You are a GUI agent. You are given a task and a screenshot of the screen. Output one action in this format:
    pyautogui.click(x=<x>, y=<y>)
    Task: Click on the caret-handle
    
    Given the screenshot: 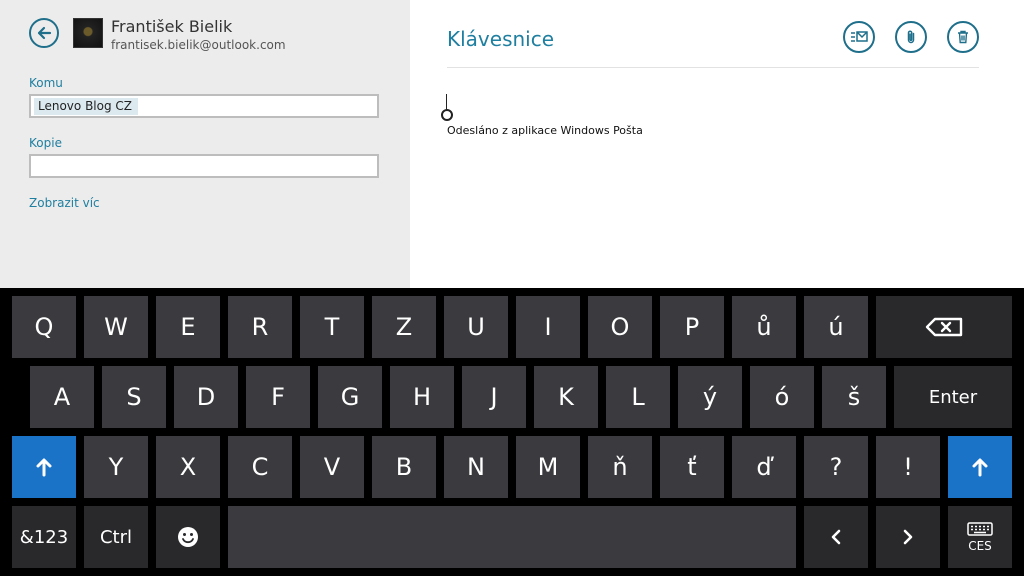 What is the action you would take?
    pyautogui.click(x=447, y=115)
    